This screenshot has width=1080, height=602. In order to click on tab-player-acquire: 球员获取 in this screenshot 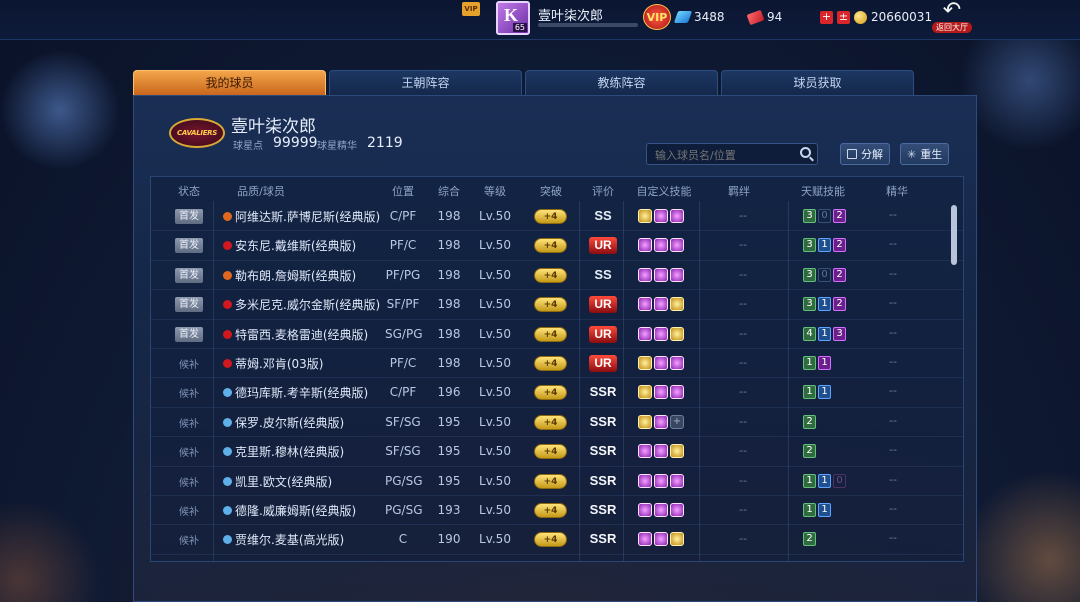, I will do `click(817, 82)`.